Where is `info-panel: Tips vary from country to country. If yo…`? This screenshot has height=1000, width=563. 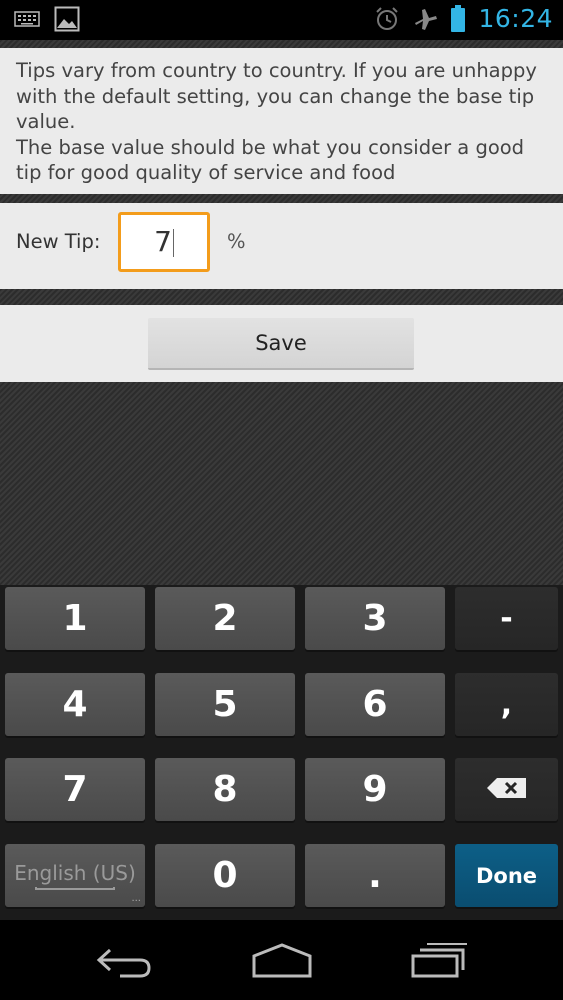 info-panel: Tips vary from country to country. If yo… is located at coordinates (281, 121).